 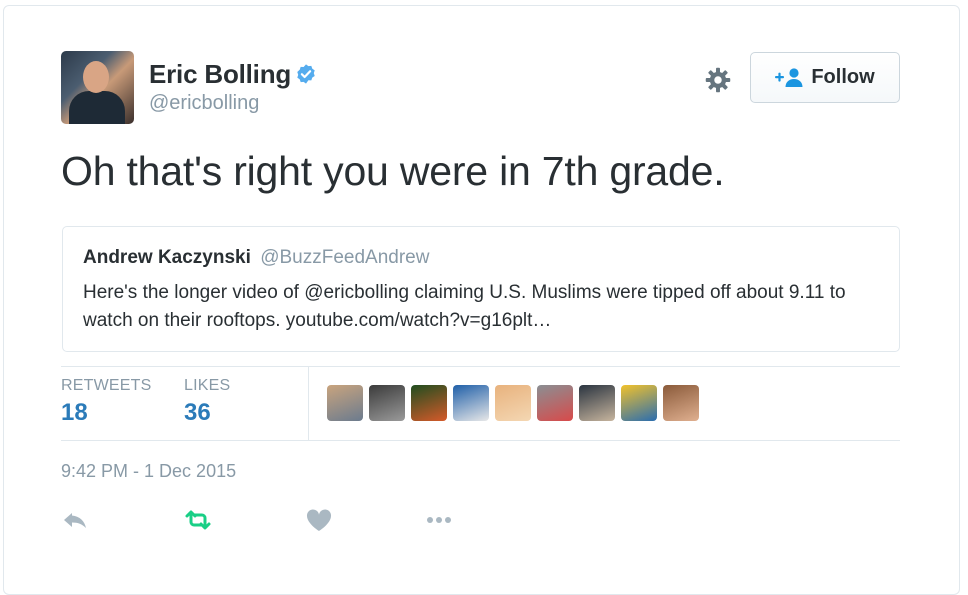 What do you see at coordinates (439, 520) in the screenshot?
I see `more-dots-icon` at bounding box center [439, 520].